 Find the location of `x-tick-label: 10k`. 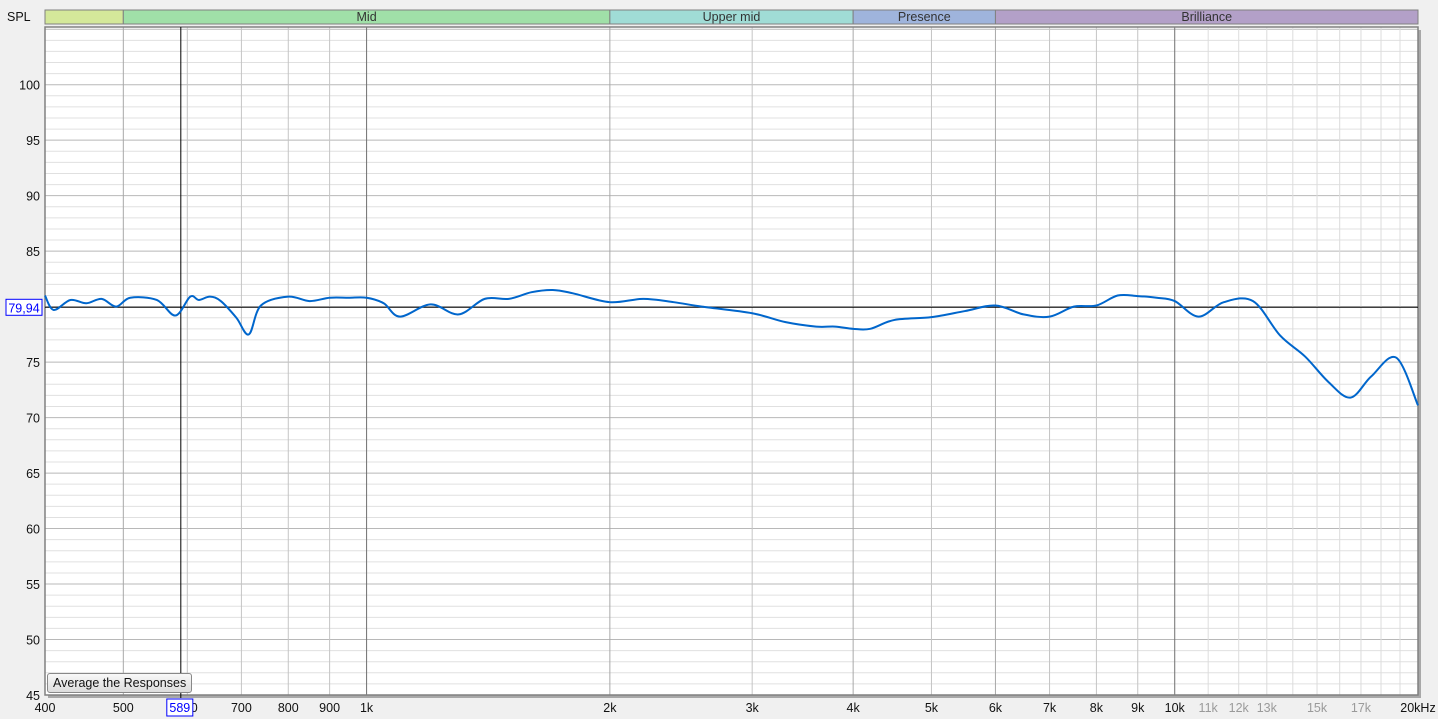

x-tick-label: 10k is located at coordinates (1175, 708).